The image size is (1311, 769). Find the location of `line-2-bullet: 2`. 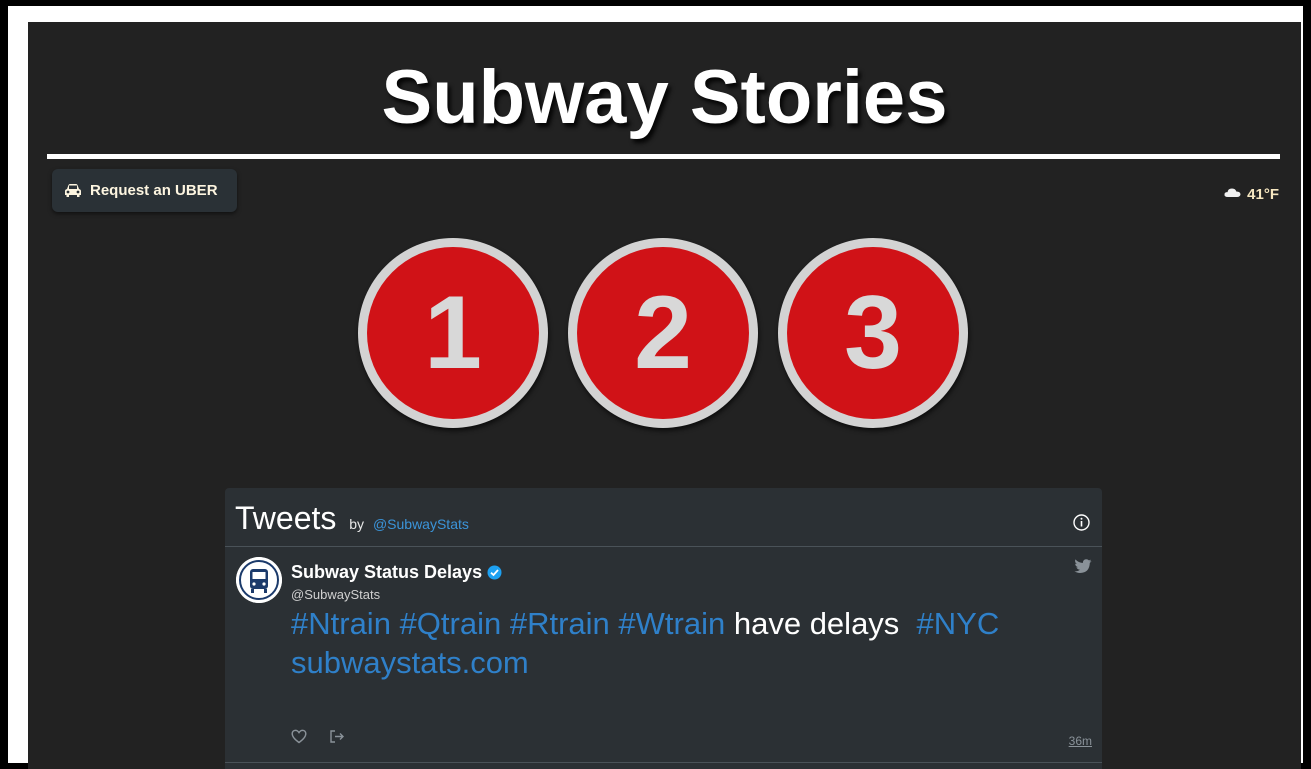

line-2-bullet: 2 is located at coordinates (663, 333).